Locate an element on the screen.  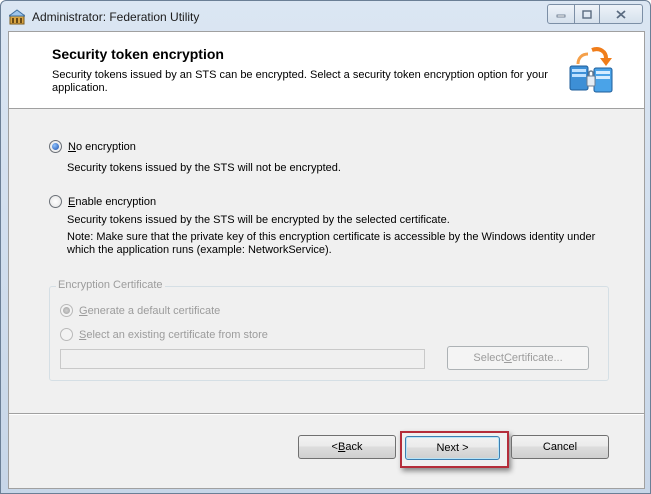
enable-encryption-option: Enable encryption is located at coordinates (102, 201).